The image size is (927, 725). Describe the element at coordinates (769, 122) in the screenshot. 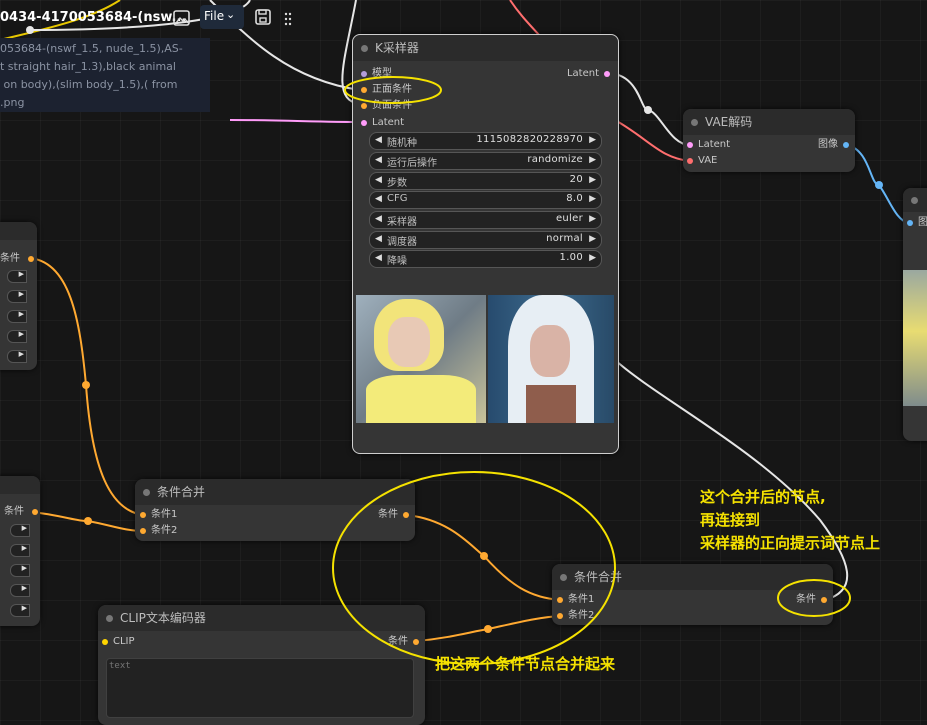

I see `vae-decode-title-bar: VAE解码` at that location.